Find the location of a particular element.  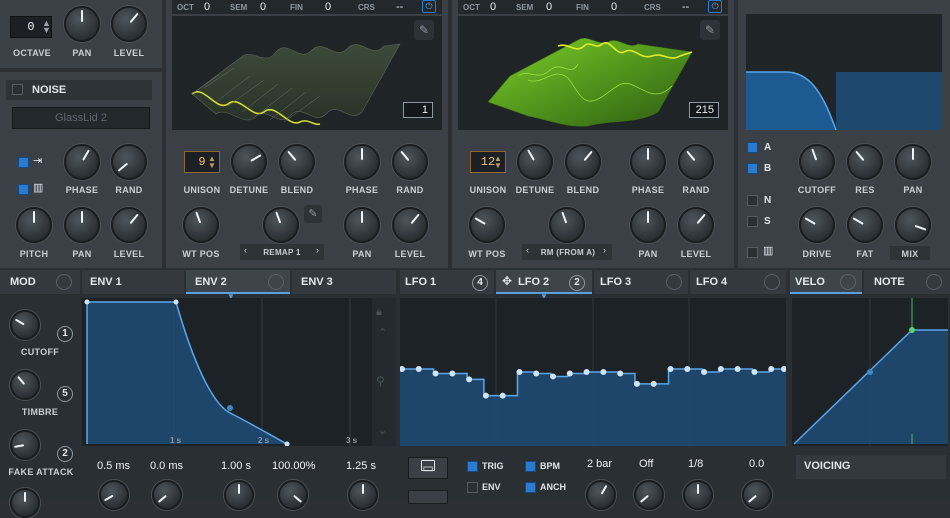

lfo1-count: 4 is located at coordinates (480, 283).